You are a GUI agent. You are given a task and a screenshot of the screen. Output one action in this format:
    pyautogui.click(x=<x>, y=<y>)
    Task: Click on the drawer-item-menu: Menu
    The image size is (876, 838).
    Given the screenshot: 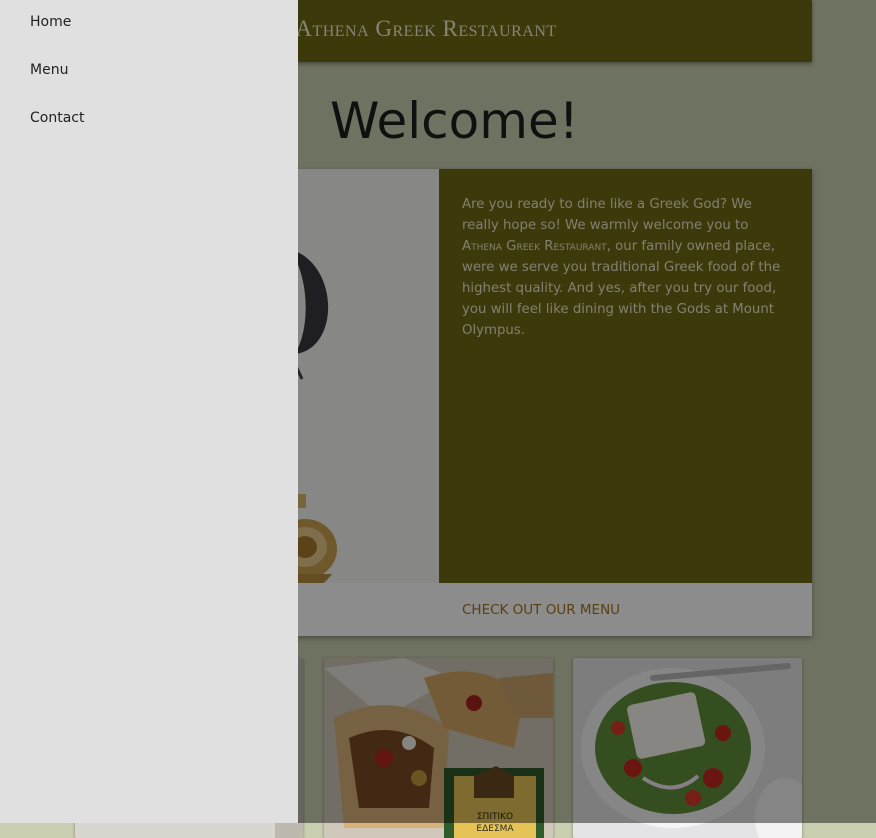 What is the action you would take?
    pyautogui.click(x=149, y=72)
    